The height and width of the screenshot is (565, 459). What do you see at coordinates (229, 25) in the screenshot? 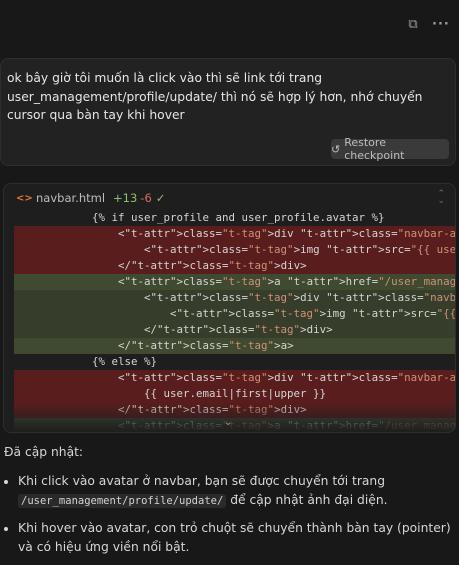
I see `top-toolbar: ⧉ ···` at bounding box center [229, 25].